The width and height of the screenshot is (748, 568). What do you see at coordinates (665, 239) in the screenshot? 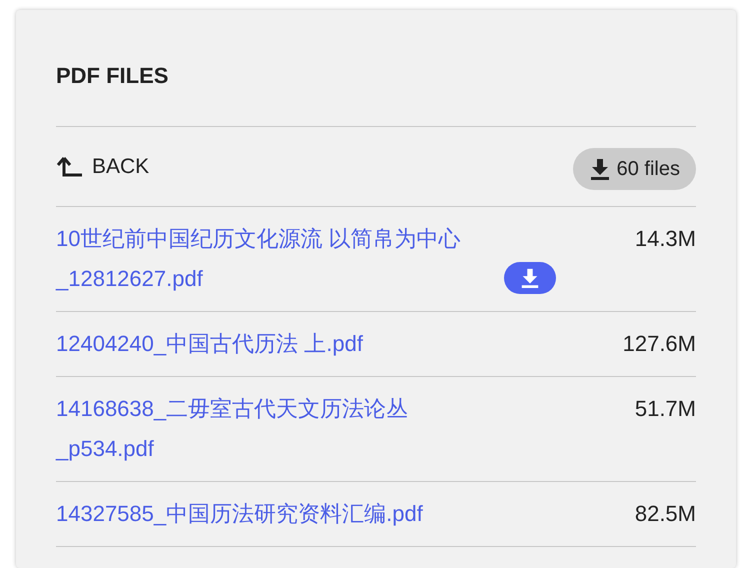
I see `file-size: 14.3M` at bounding box center [665, 239].